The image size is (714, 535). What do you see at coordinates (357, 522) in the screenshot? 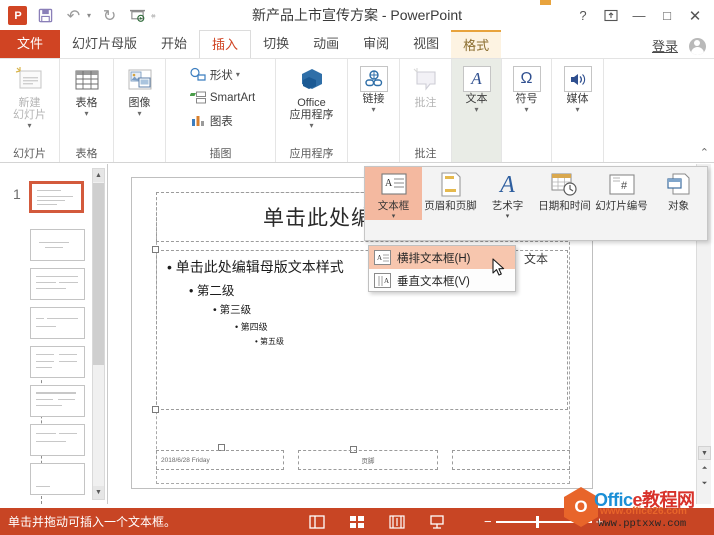
I see `slide-sorter-view-icon` at bounding box center [357, 522].